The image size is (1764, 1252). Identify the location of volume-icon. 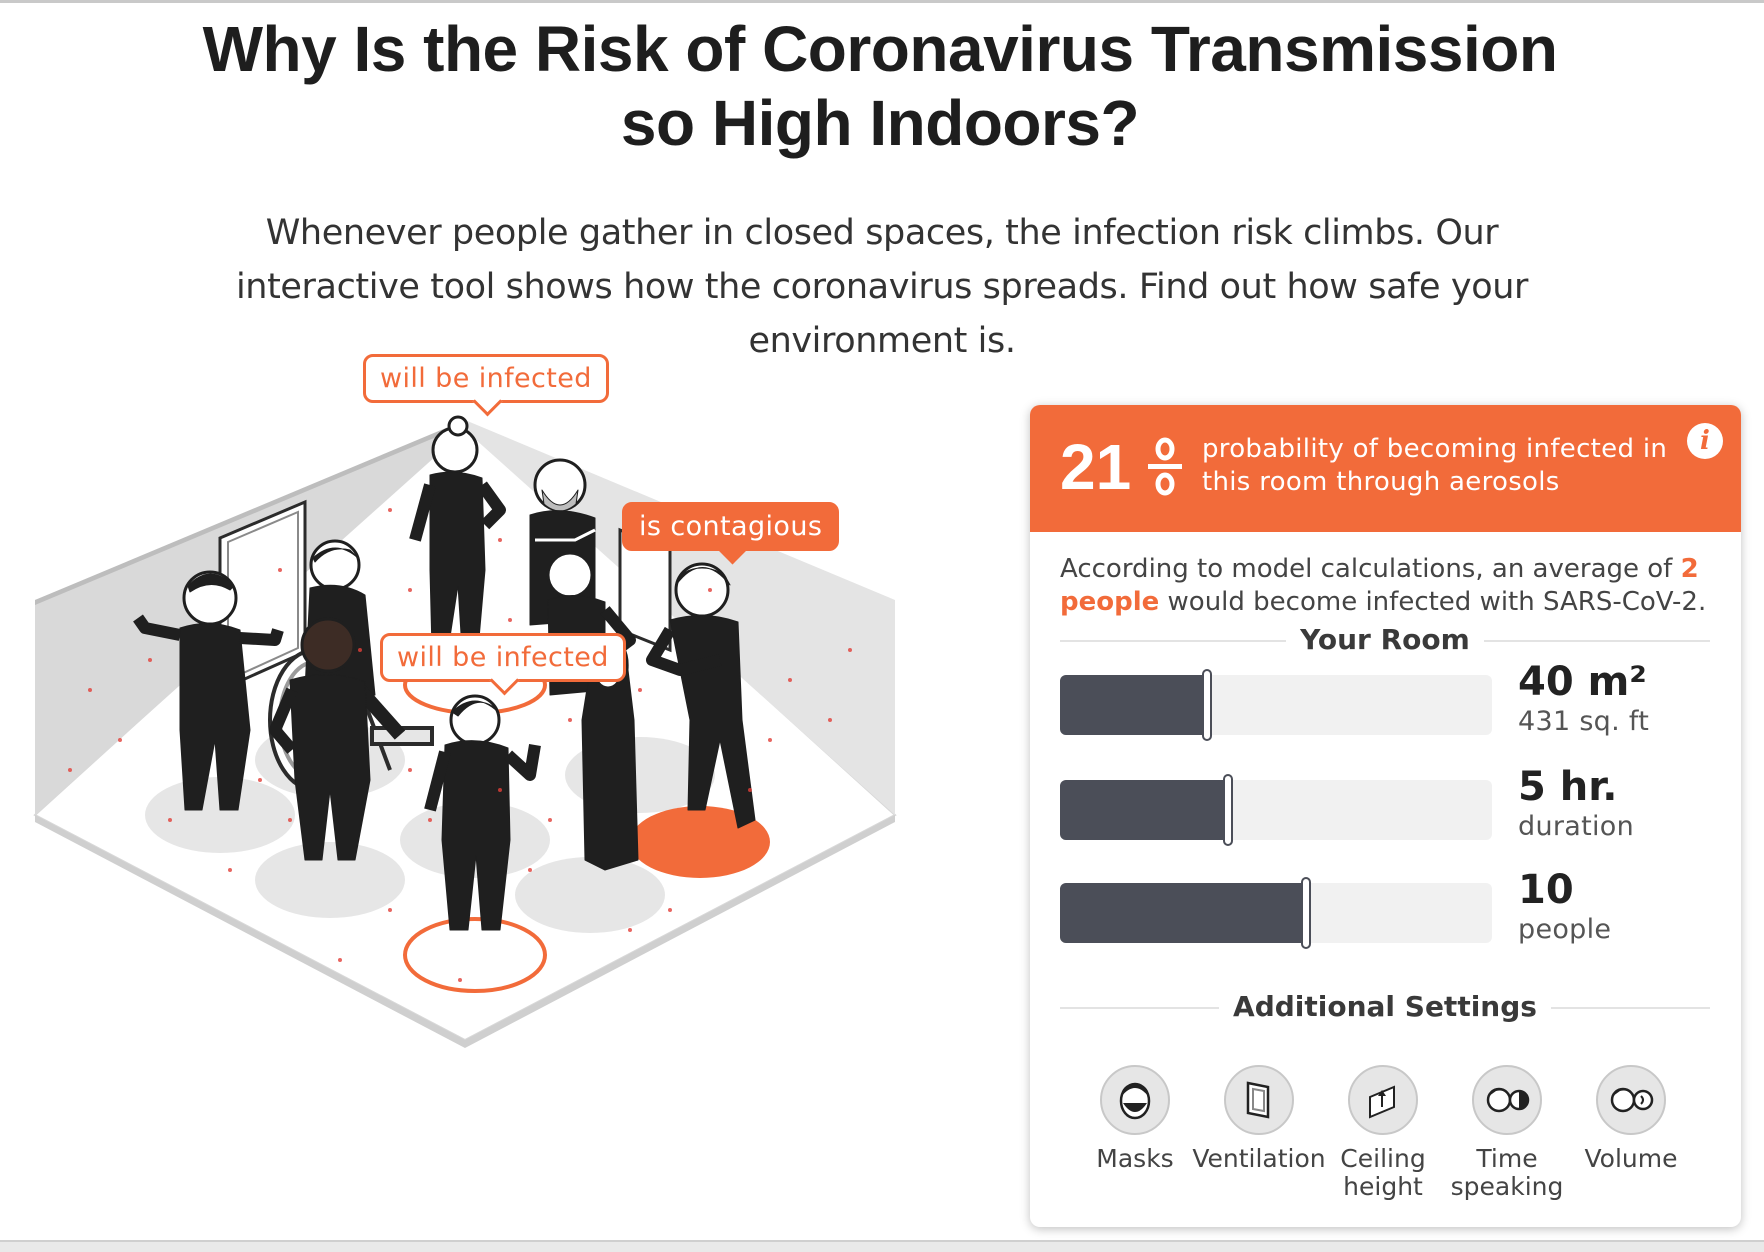
(1631, 1100).